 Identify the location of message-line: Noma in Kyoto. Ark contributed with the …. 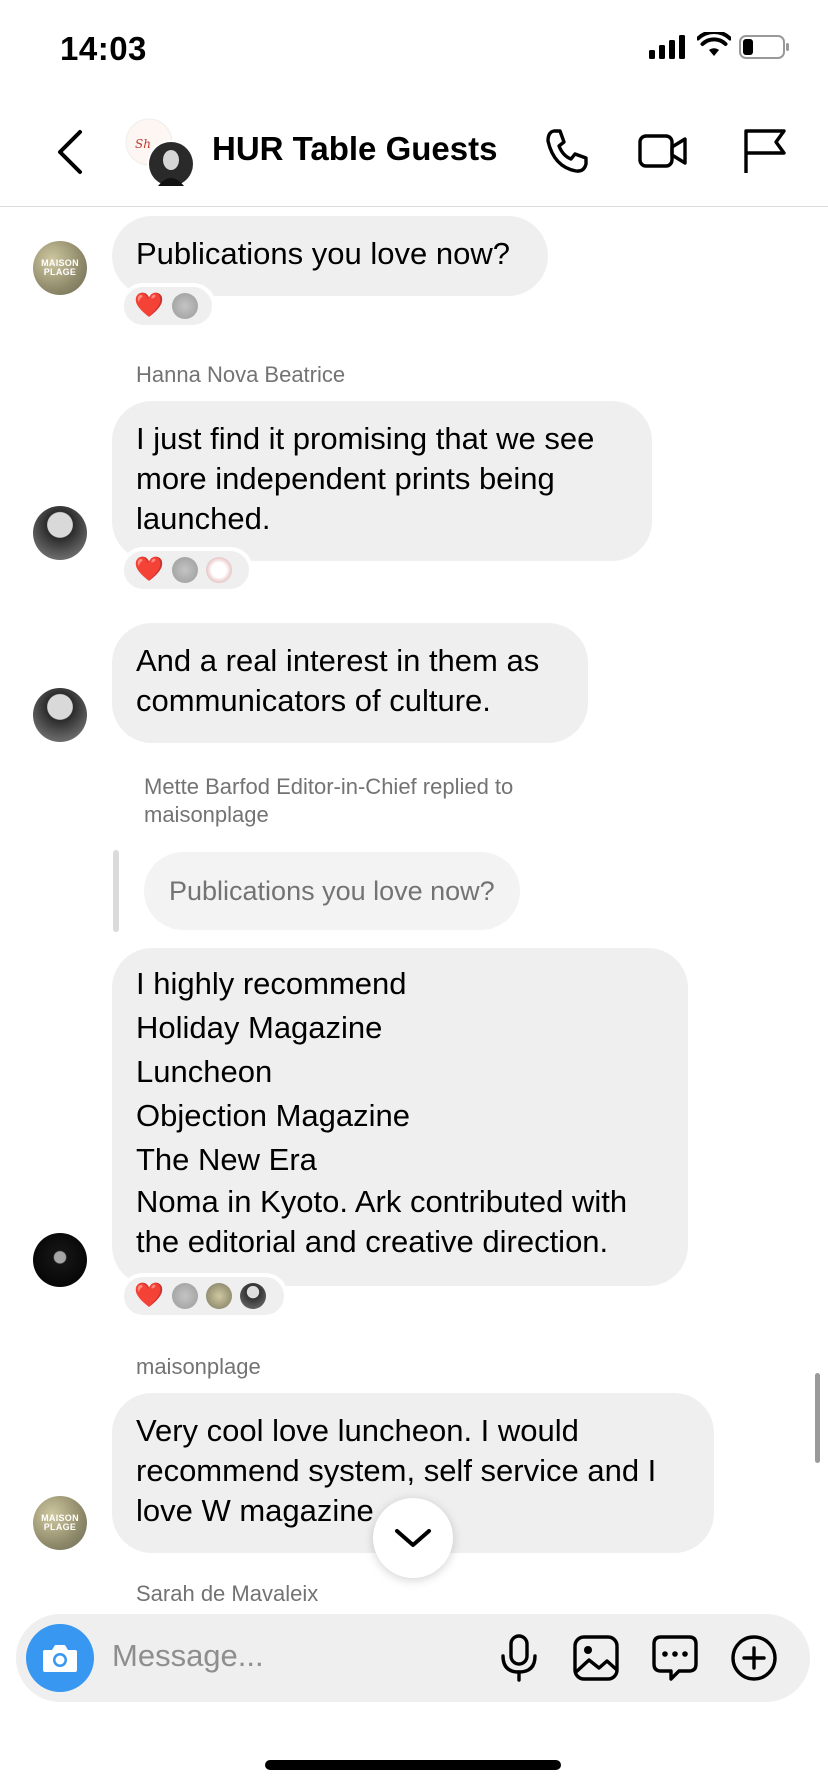
(382, 1221).